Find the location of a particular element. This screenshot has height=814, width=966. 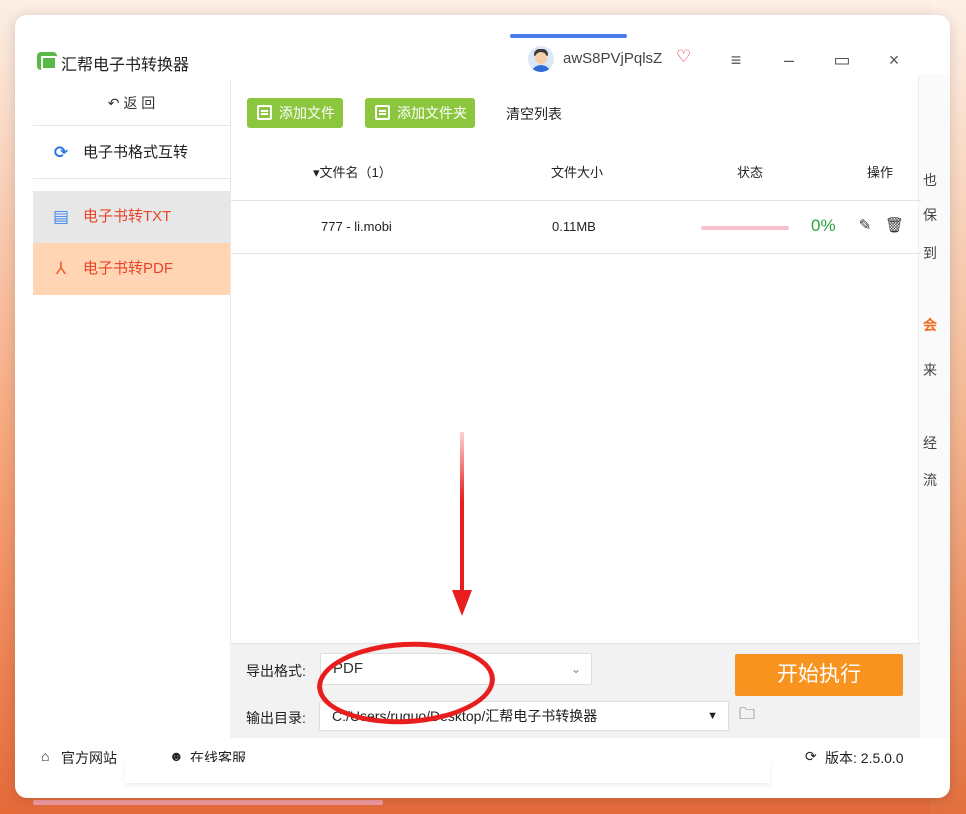

sidebar-item-label: 电子书转TXT is located at coordinates (127, 216).